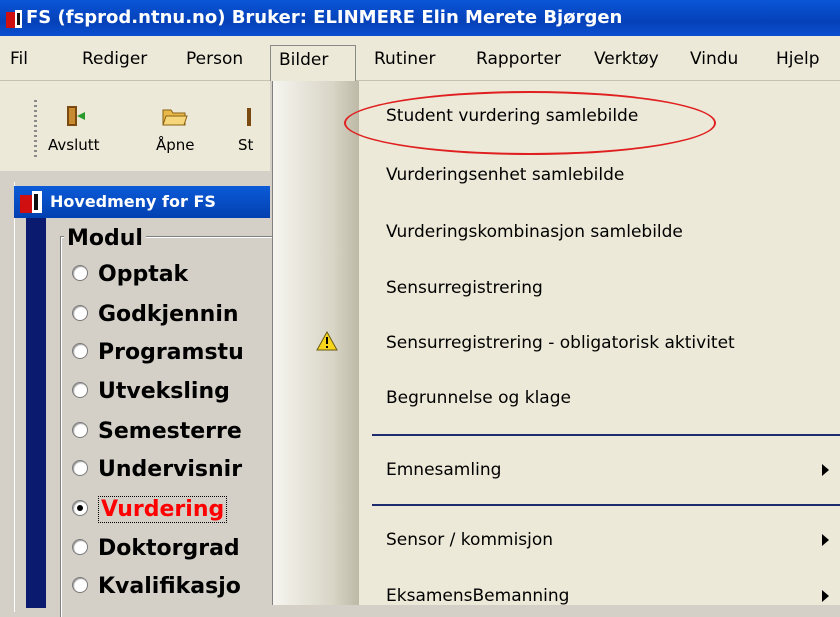 This screenshot has height=617, width=840. I want to click on radio-utveksling: Utveksling, so click(151, 394).